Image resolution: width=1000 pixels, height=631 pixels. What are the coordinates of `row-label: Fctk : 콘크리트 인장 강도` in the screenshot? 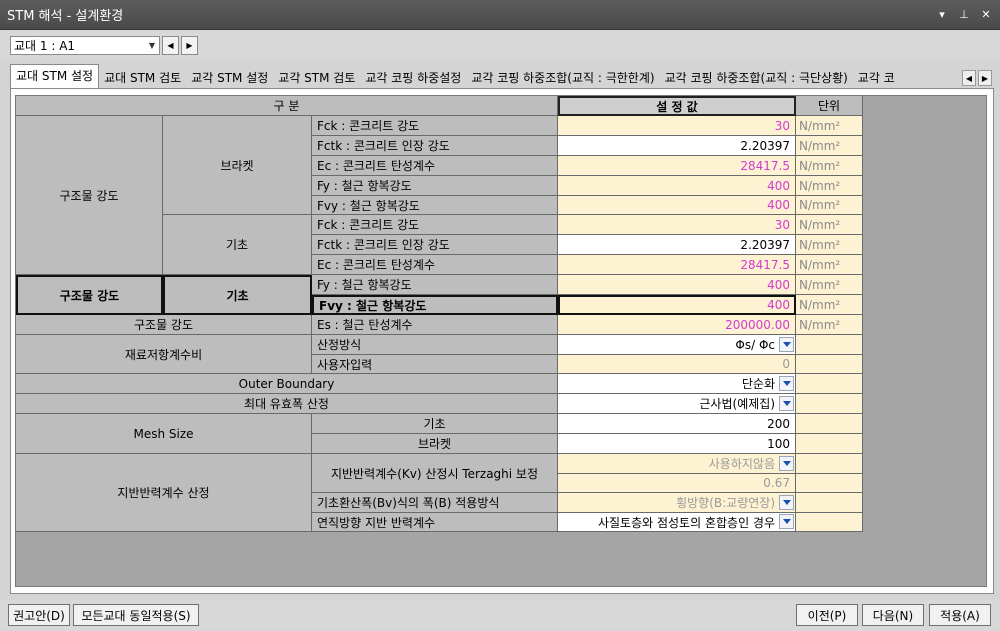 It's located at (435, 146).